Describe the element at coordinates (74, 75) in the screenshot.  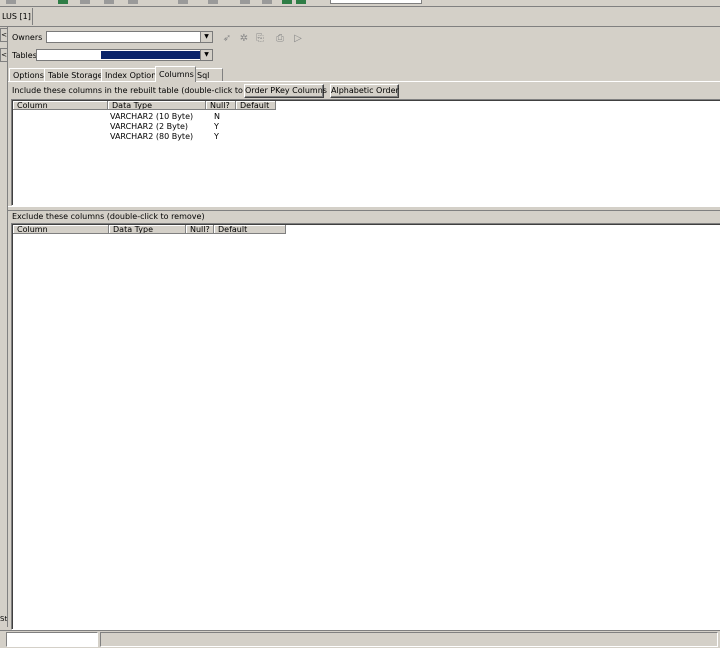
I see `tab-table-storage: Table Storage` at that location.